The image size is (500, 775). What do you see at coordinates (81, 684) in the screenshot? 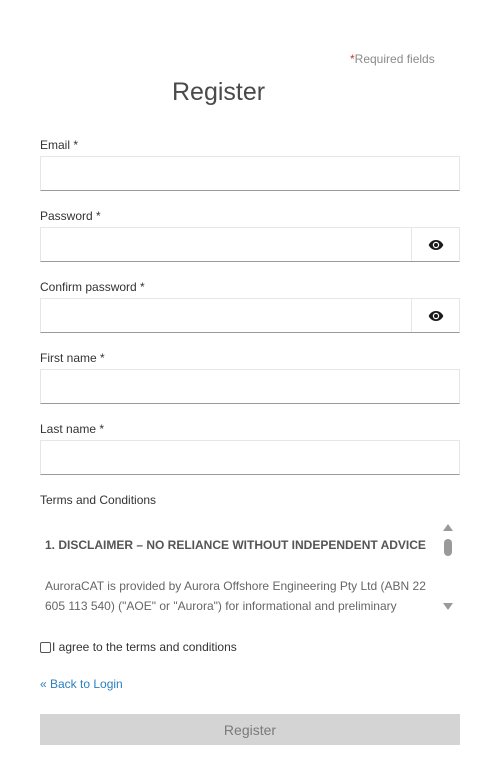
I see `back-to-login-link: « Back to Login` at bounding box center [81, 684].